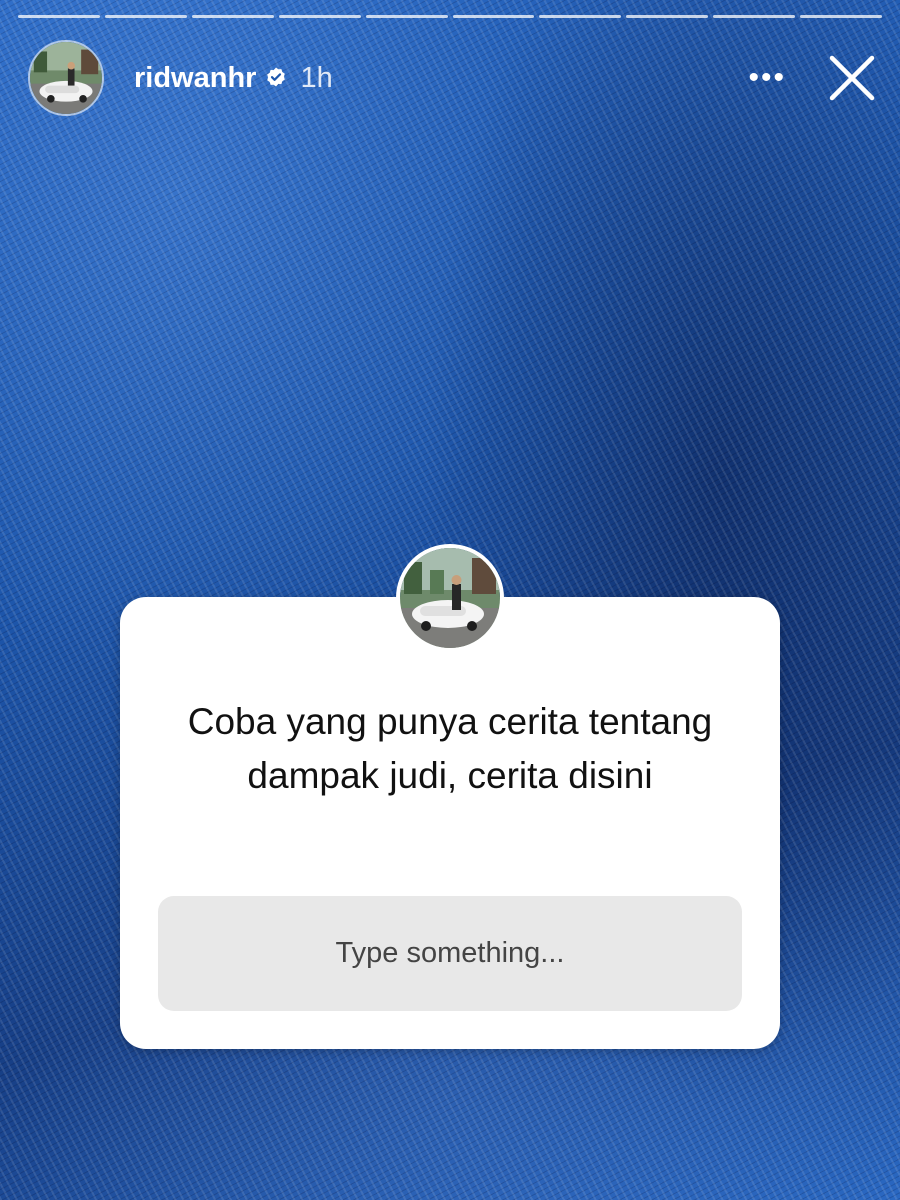 The image size is (900, 1200). I want to click on story-progress-bar, so click(450, 16).